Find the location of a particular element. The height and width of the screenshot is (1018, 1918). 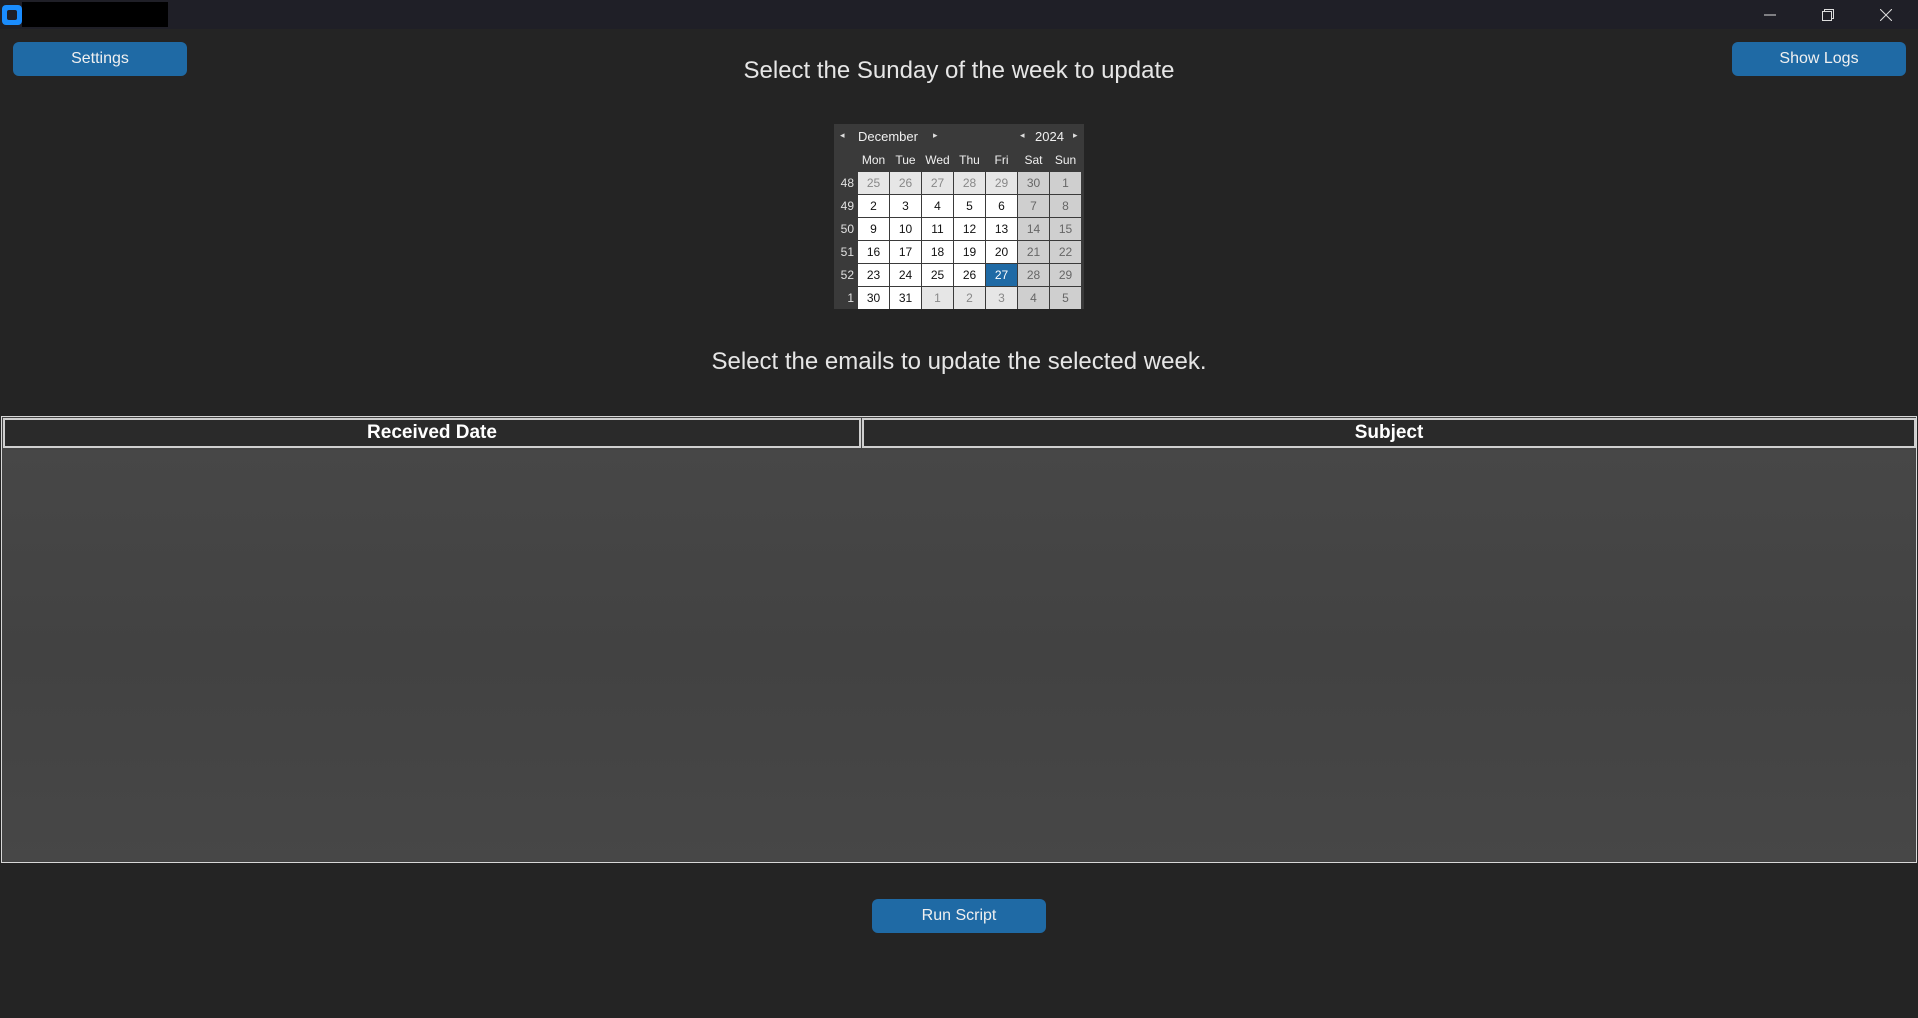

app-icon is located at coordinates (12, 15).